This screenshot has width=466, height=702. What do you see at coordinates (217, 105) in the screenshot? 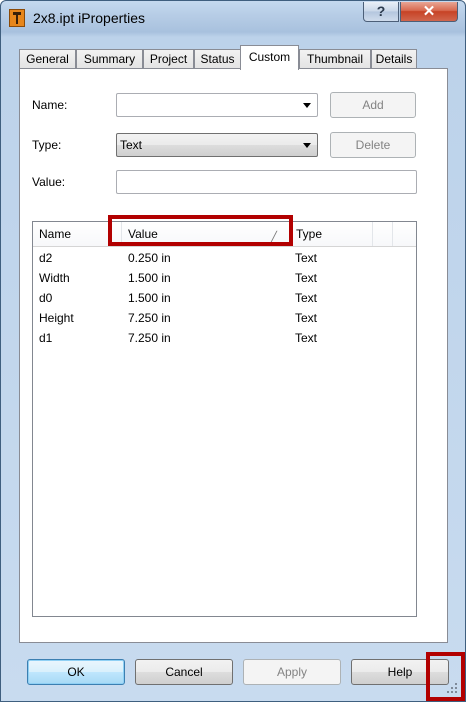
I see `name-combobox` at bounding box center [217, 105].